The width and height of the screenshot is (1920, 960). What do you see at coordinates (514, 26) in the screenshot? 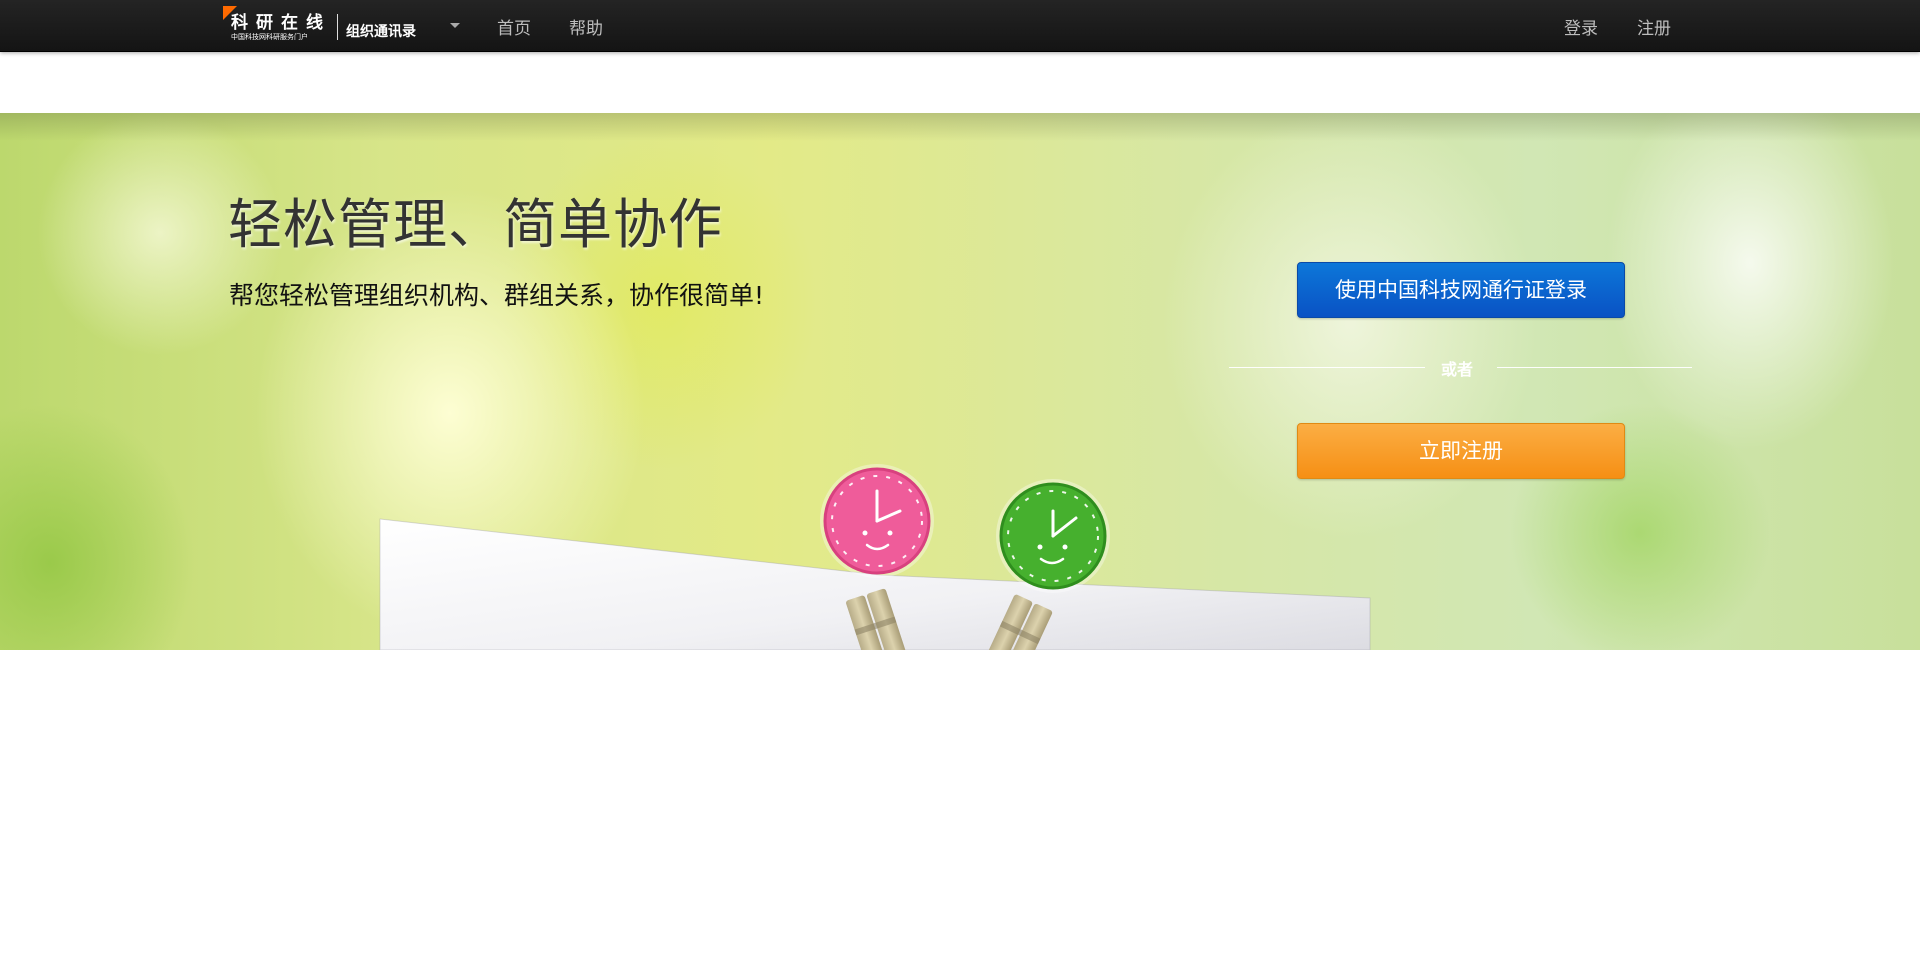
I see `nav-home-link: 首页` at bounding box center [514, 26].